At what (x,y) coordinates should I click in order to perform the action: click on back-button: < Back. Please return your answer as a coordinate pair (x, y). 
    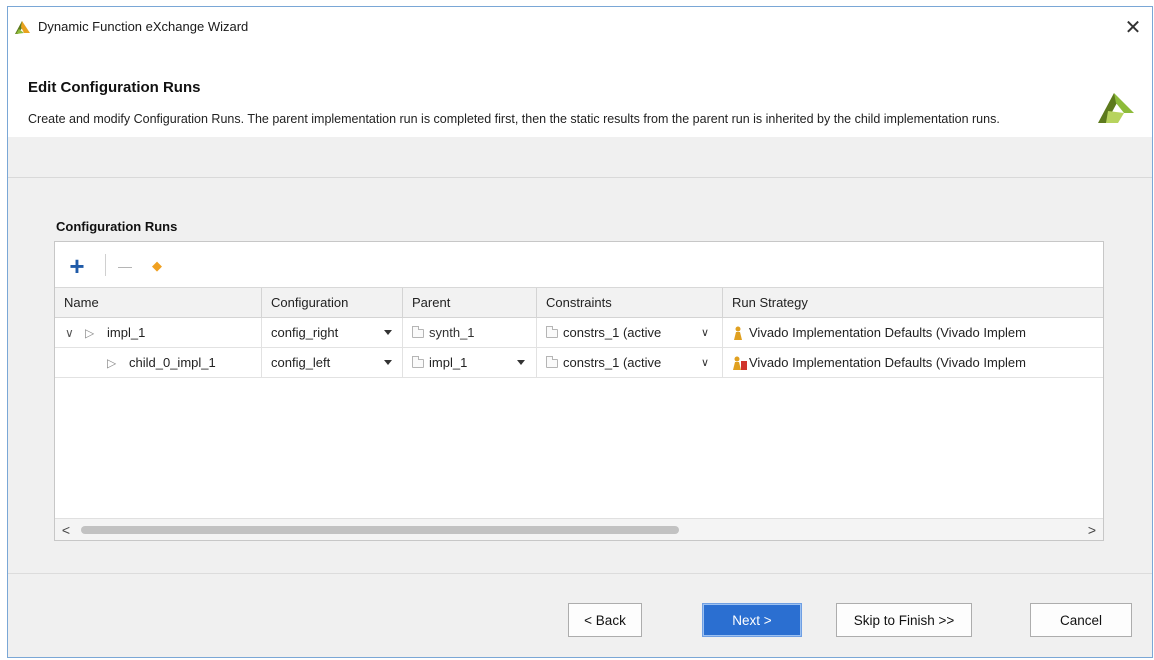
    Looking at the image, I should click on (605, 620).